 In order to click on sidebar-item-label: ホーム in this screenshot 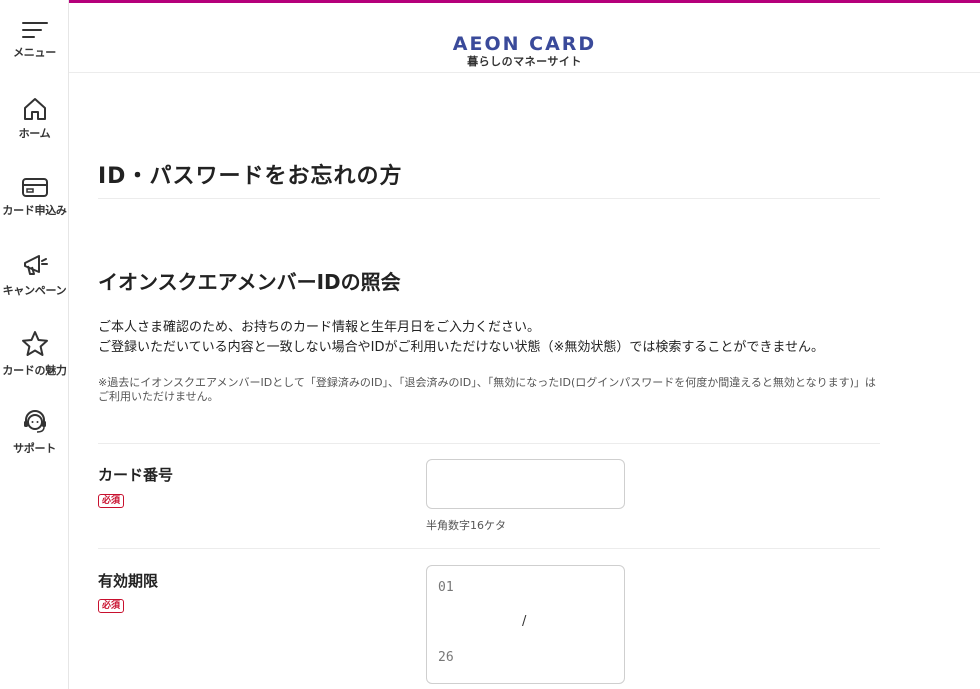, I will do `click(34, 133)`.